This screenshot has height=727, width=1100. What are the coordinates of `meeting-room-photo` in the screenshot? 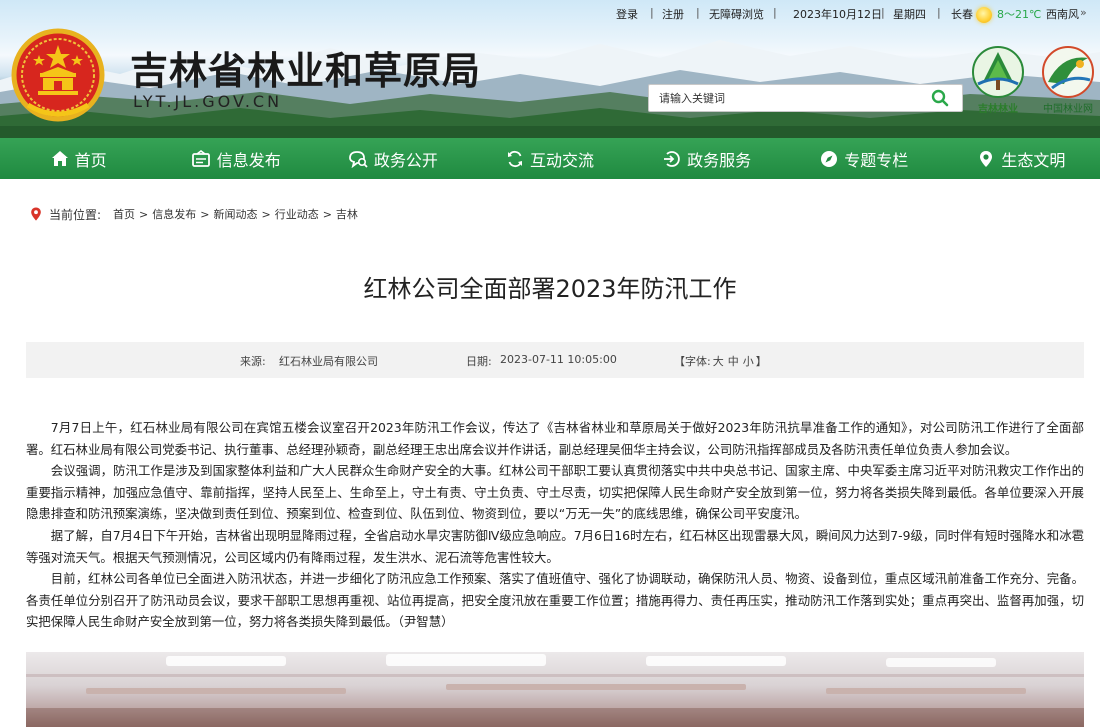 It's located at (555, 690).